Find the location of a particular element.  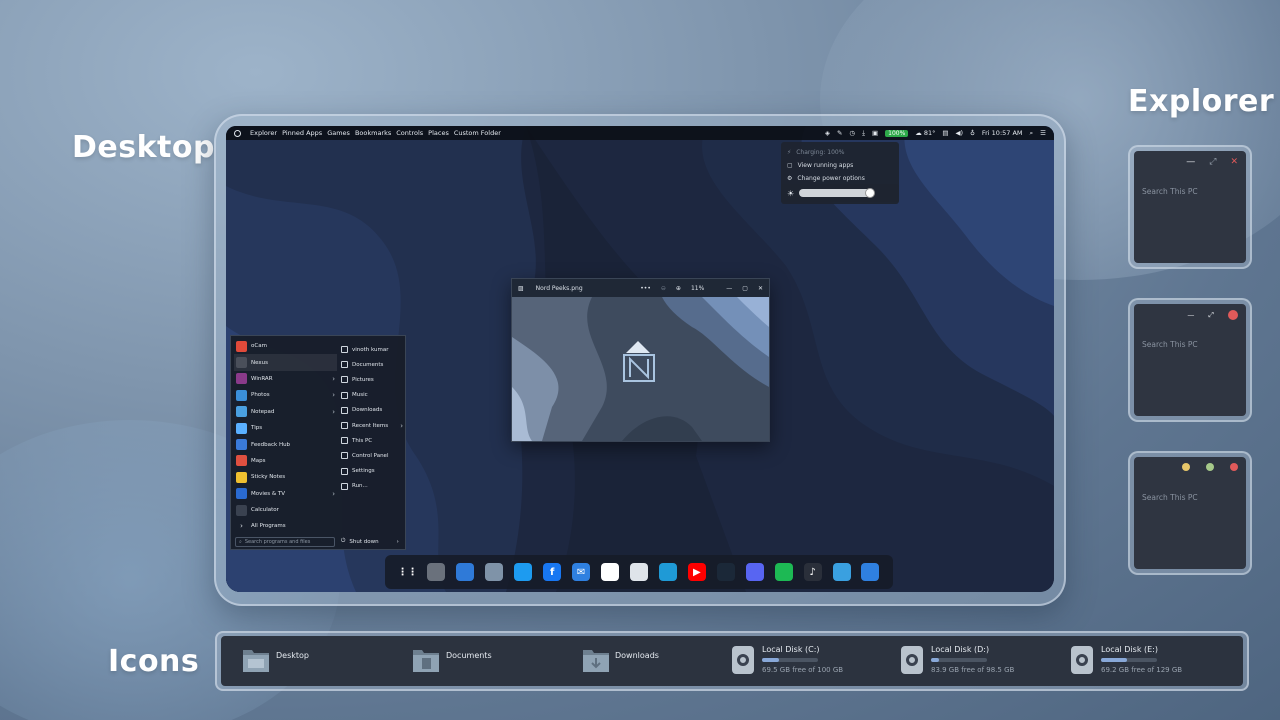

file-explorer-icon is located at coordinates (494, 572).